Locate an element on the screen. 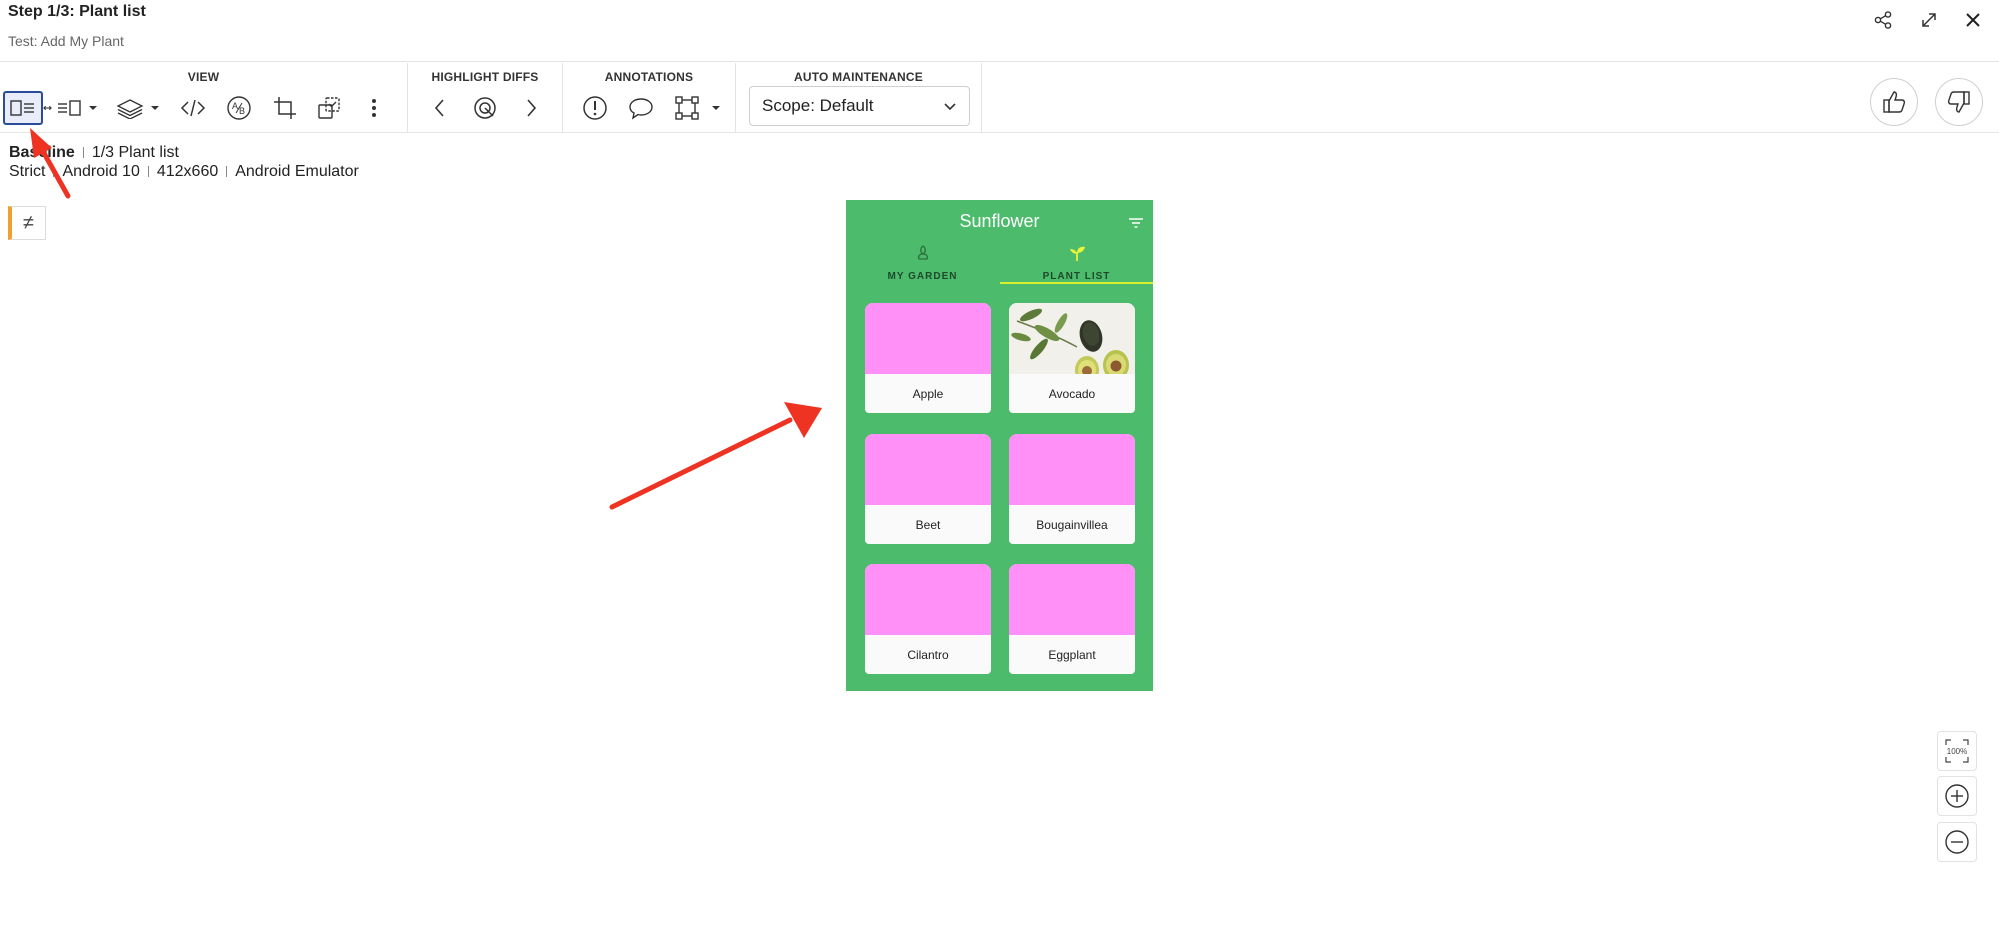 The height and width of the screenshot is (941, 1999). test-name: Test: Add My Plant is located at coordinates (66, 41).